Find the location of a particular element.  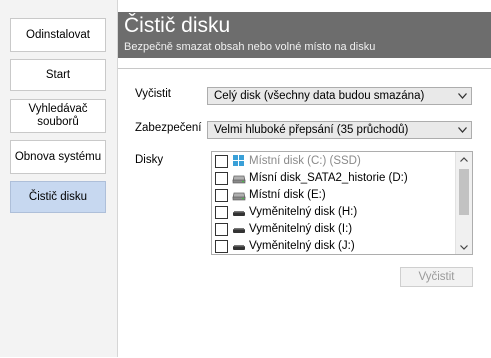

scroll-up-button is located at coordinates (464, 159).